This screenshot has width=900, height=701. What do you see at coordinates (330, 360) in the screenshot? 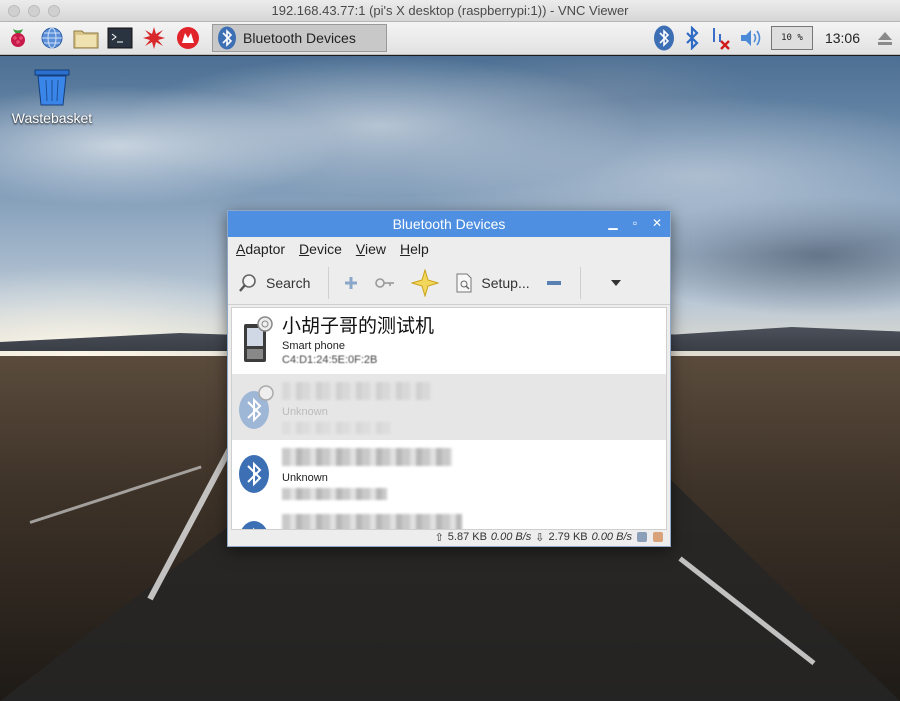
I see `device-address: C4:D1:24:5E:0F:2B` at bounding box center [330, 360].